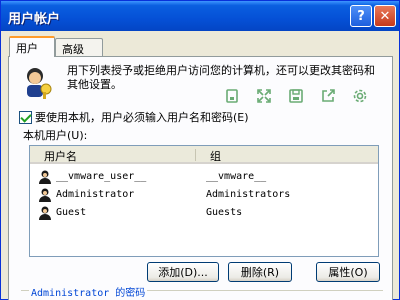 Image resolution: width=400 pixels, height=300 pixels. What do you see at coordinates (385, 16) in the screenshot?
I see `close-button: ✕` at bounding box center [385, 16].